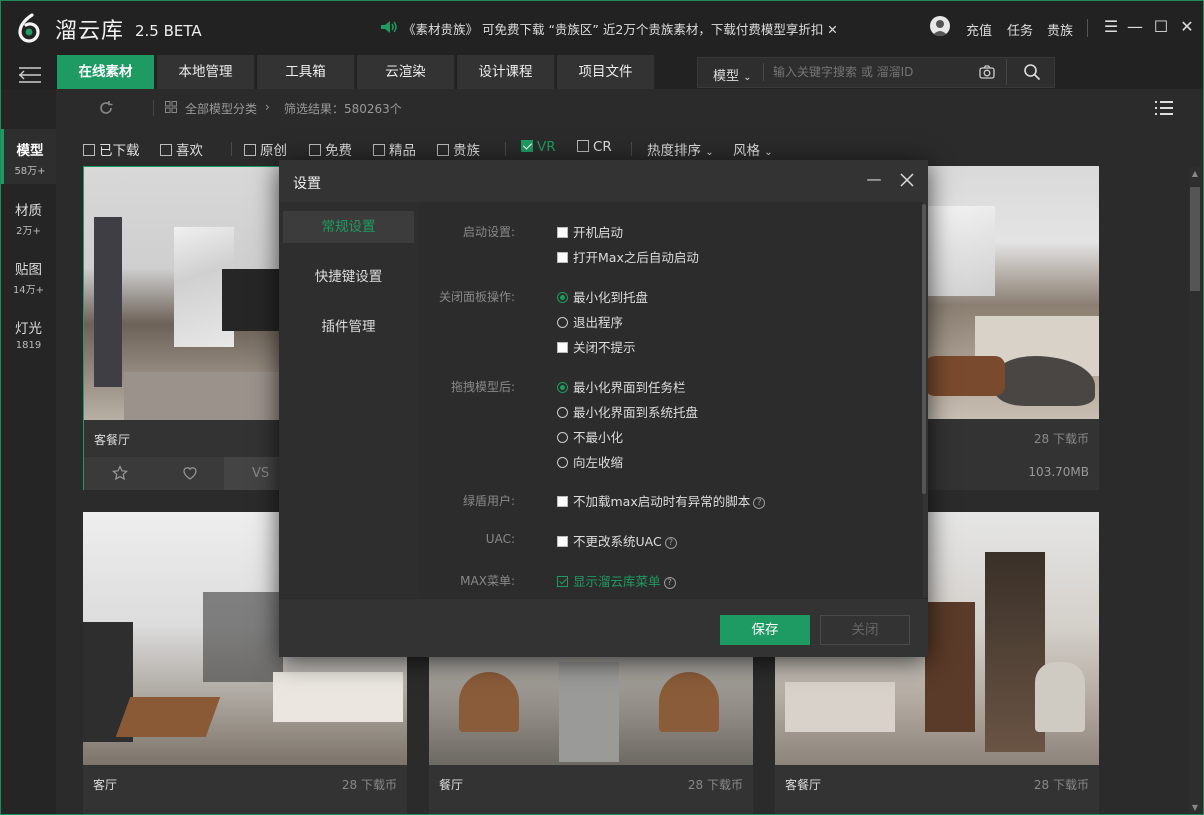  Describe the element at coordinates (1032, 72) in the screenshot. I see `search-icon` at that location.